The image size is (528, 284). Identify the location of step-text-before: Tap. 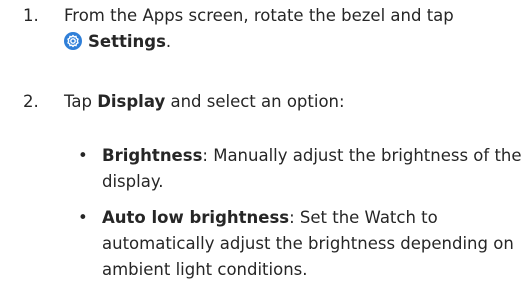
(81, 101).